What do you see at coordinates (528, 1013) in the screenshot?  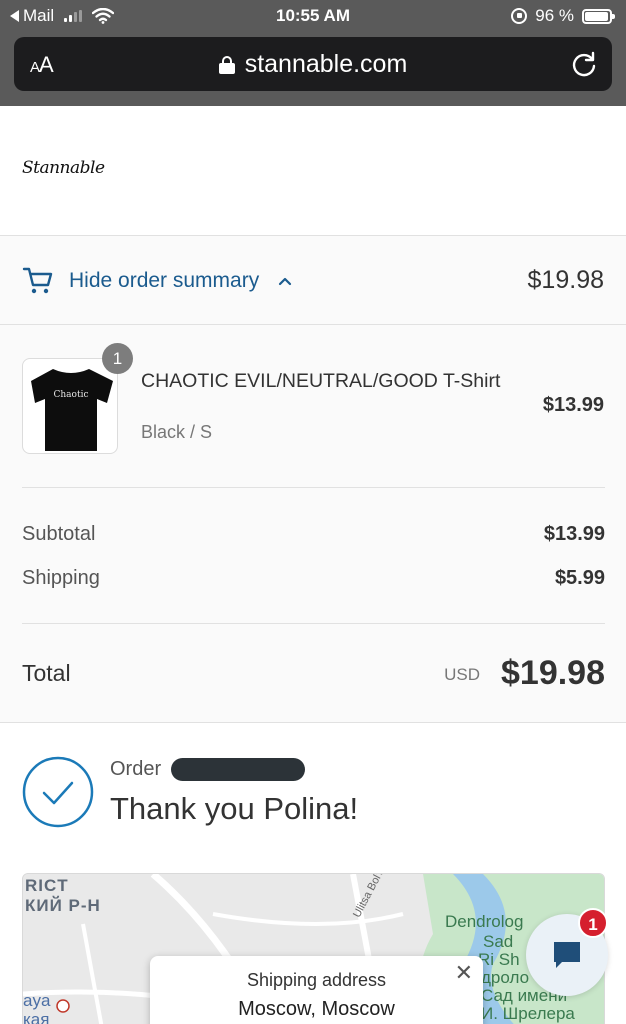 I see `park-label: И. Шрелера` at bounding box center [528, 1013].